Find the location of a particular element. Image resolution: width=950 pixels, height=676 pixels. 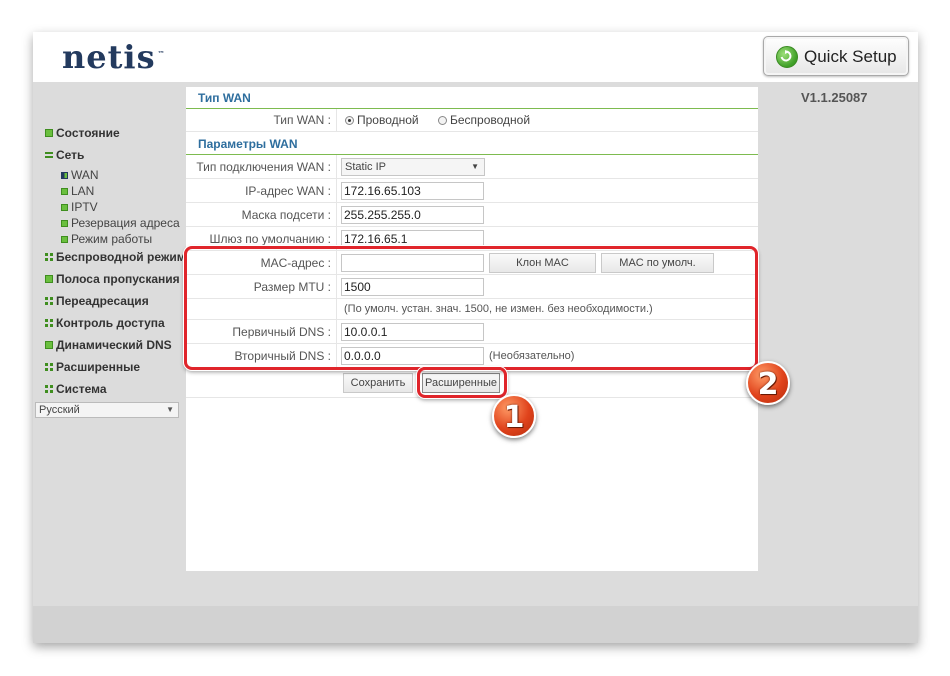

highlight-box-advanced is located at coordinates (462, 382).